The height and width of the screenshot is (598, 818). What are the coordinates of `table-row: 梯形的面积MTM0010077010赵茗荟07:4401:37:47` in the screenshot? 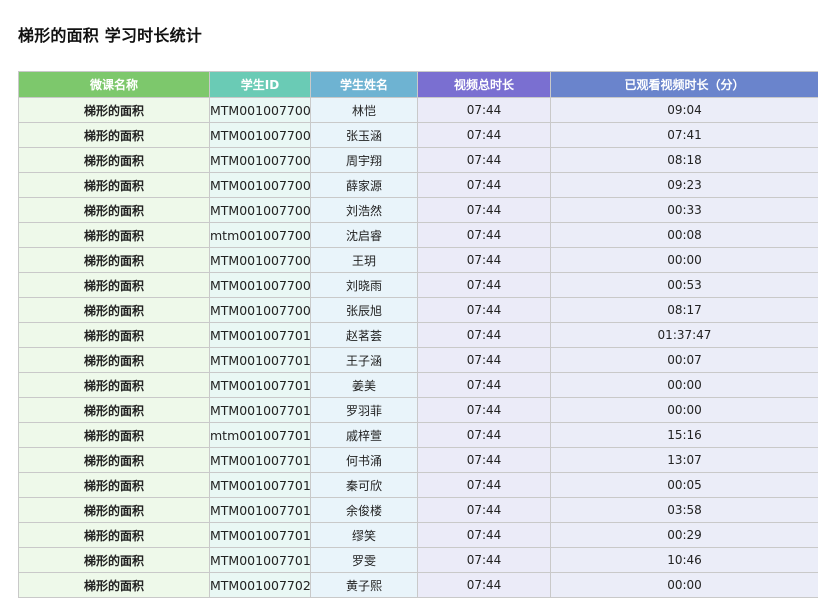 It's located at (418, 335).